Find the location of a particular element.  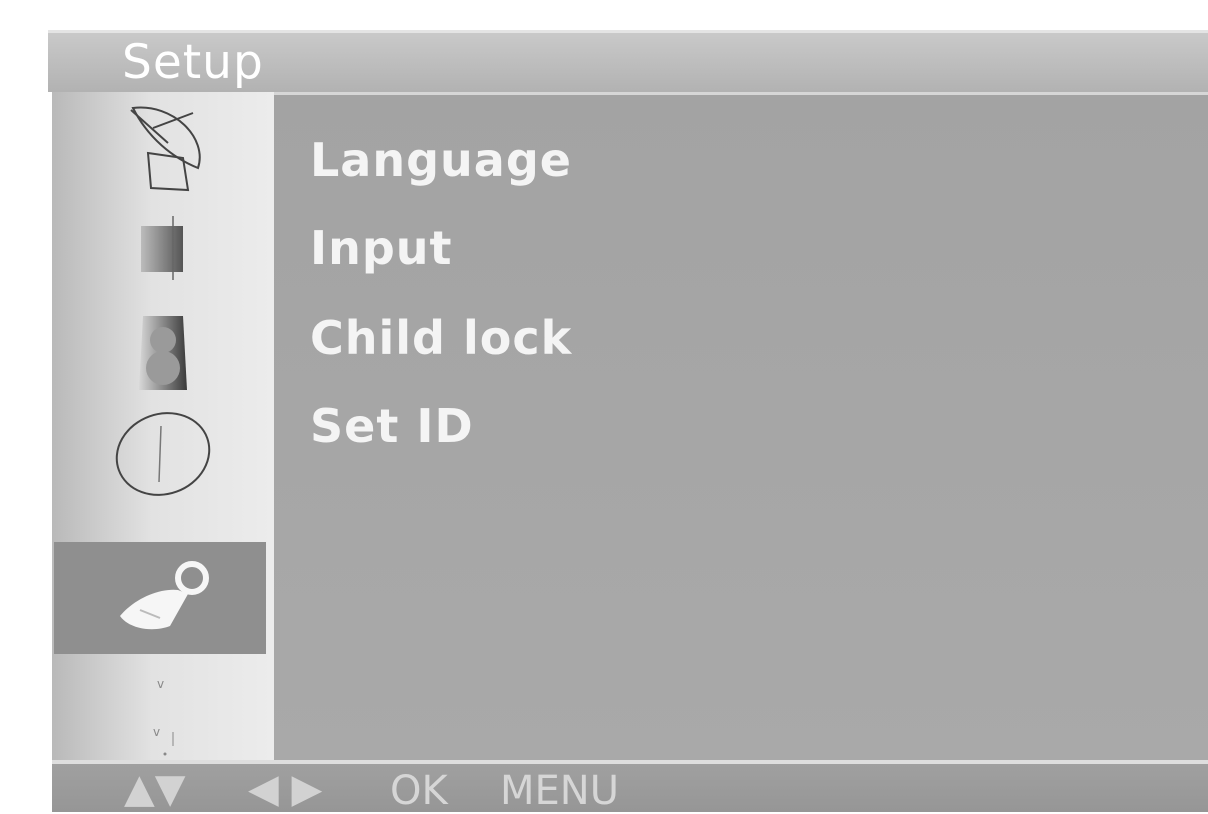

title-bar: Setup is located at coordinates (628, 61).